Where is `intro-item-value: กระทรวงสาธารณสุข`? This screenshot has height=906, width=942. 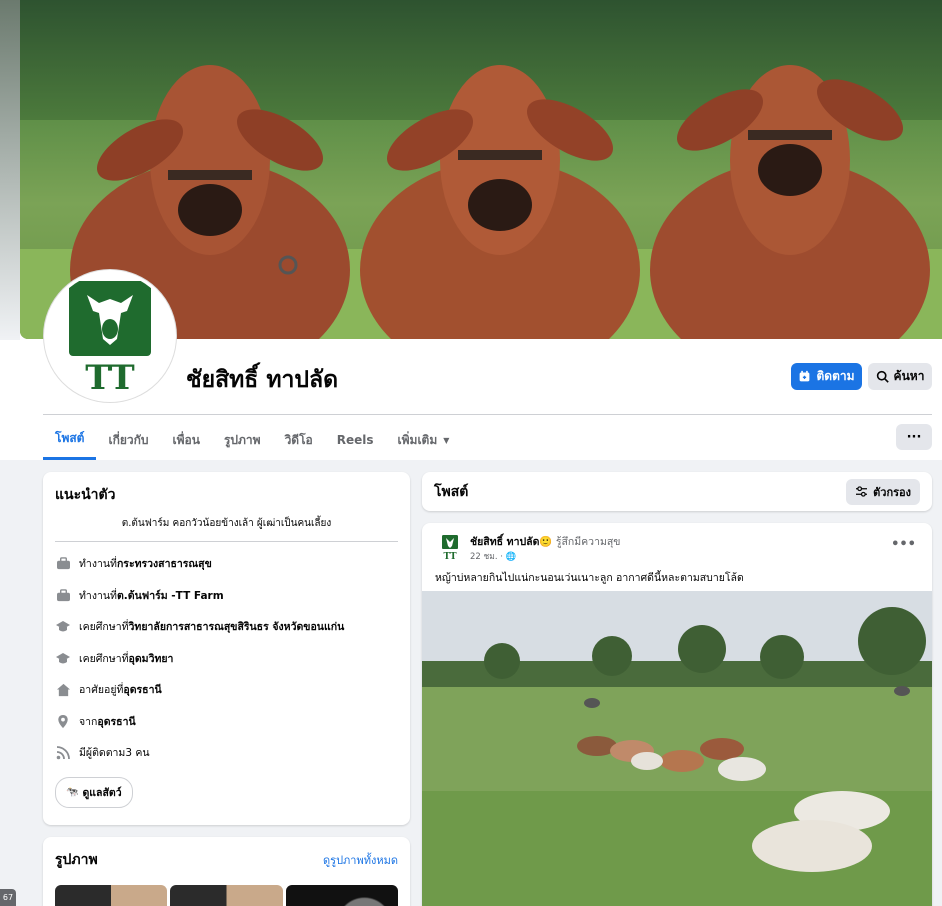
intro-item-value: กระทรวงสาธารณสุข is located at coordinates (164, 563).